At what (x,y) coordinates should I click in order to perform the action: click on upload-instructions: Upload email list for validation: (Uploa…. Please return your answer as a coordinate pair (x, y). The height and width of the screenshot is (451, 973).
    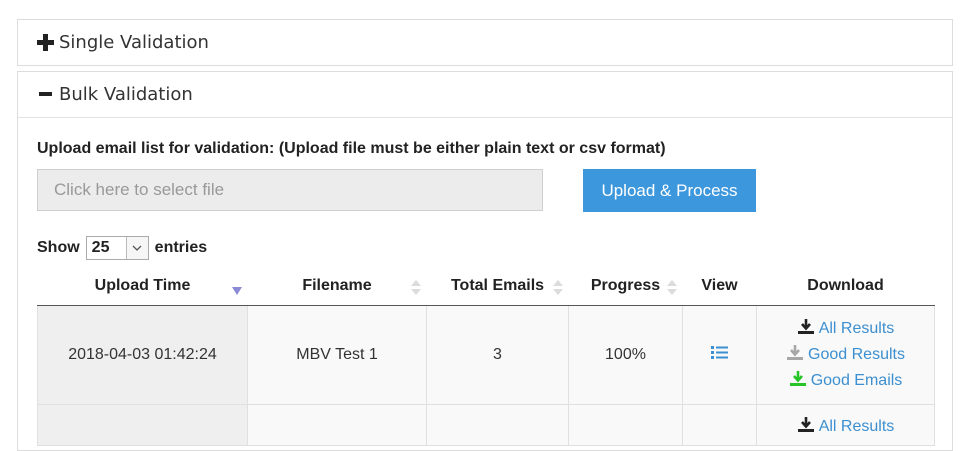
    Looking at the image, I should click on (351, 148).